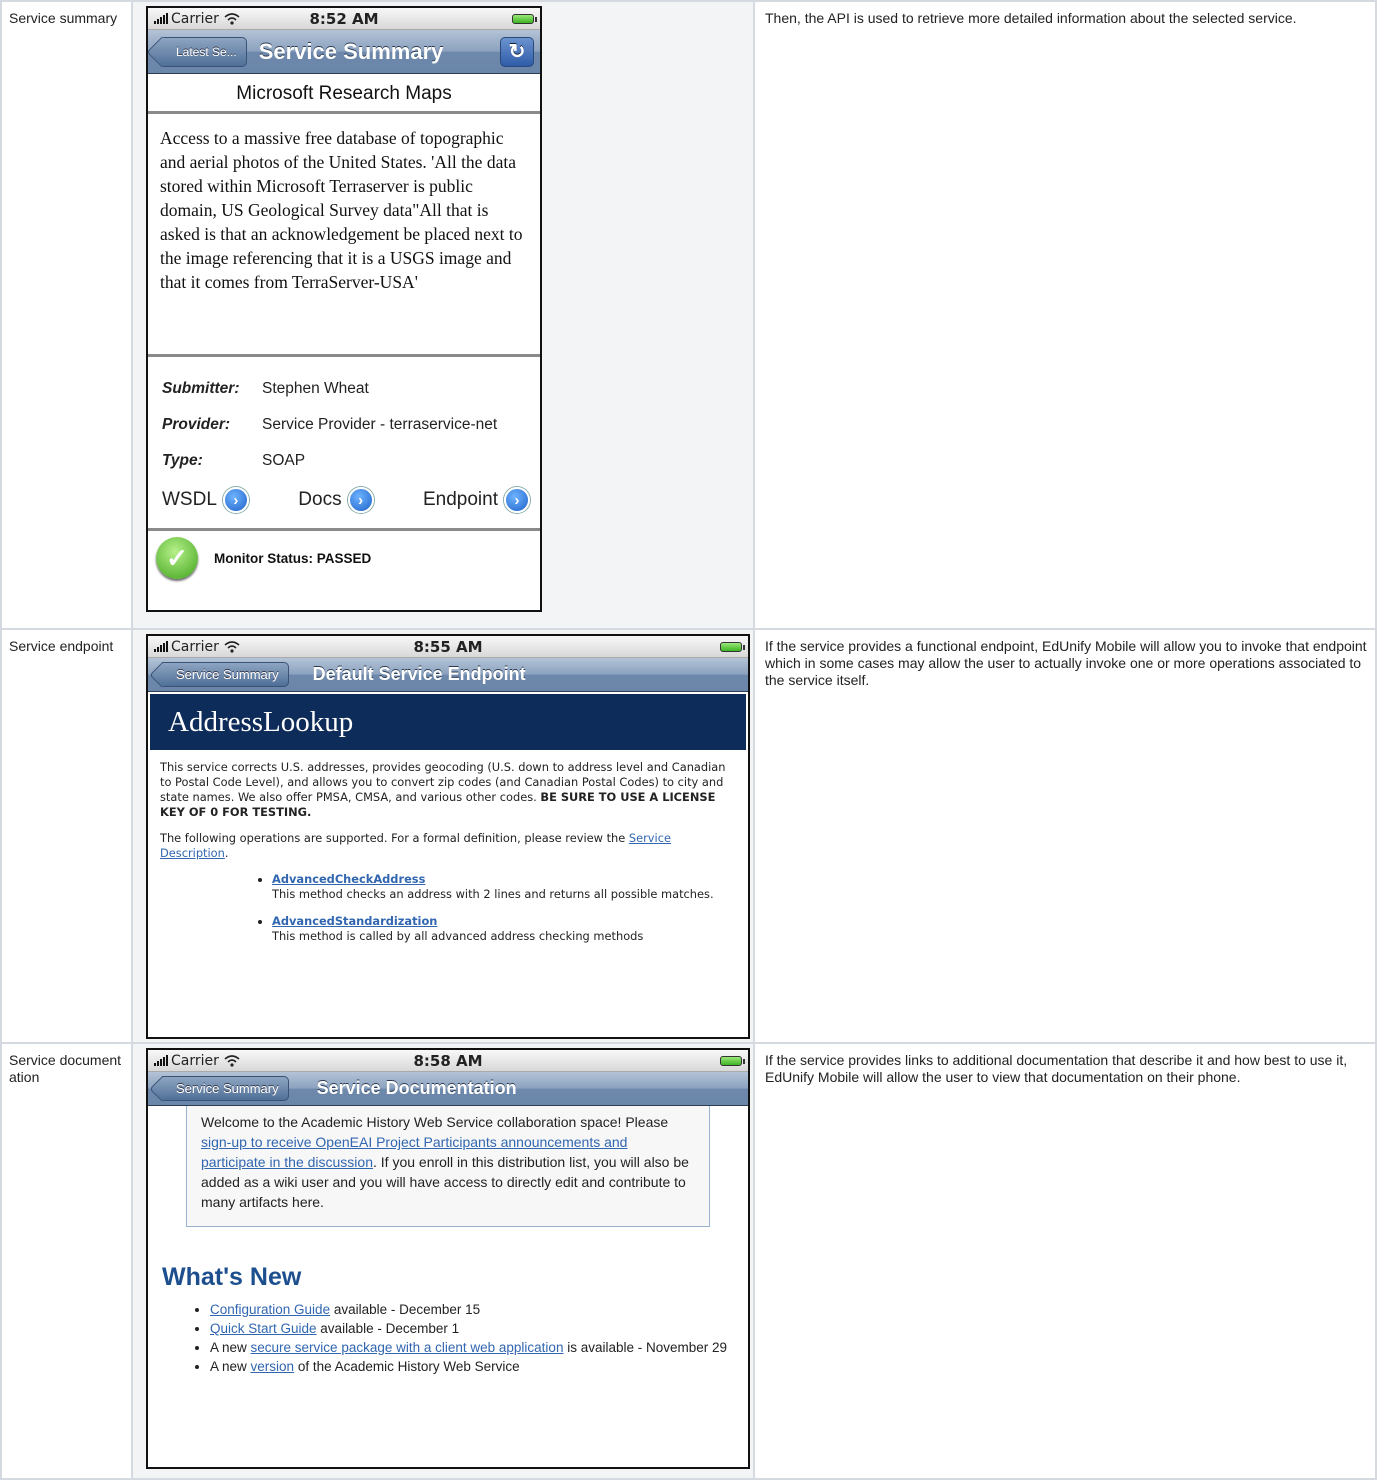 This screenshot has width=1377, height=1480. I want to click on refresh-icon: ↻, so click(517, 52).